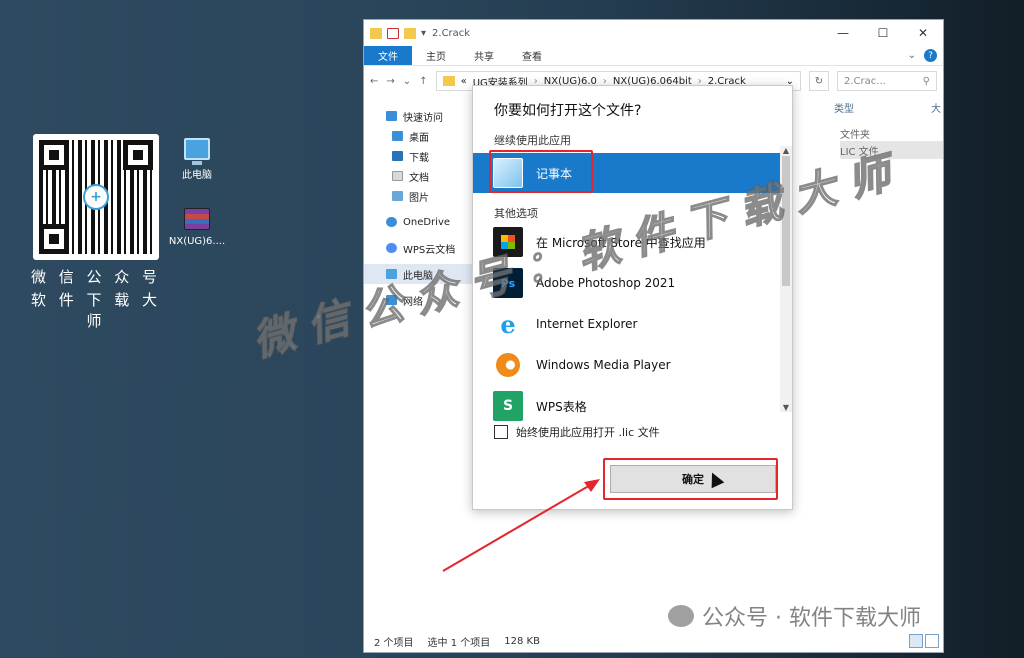 This screenshot has height=658, width=1024. I want to click on annotation-arrow, so click(521, 525).